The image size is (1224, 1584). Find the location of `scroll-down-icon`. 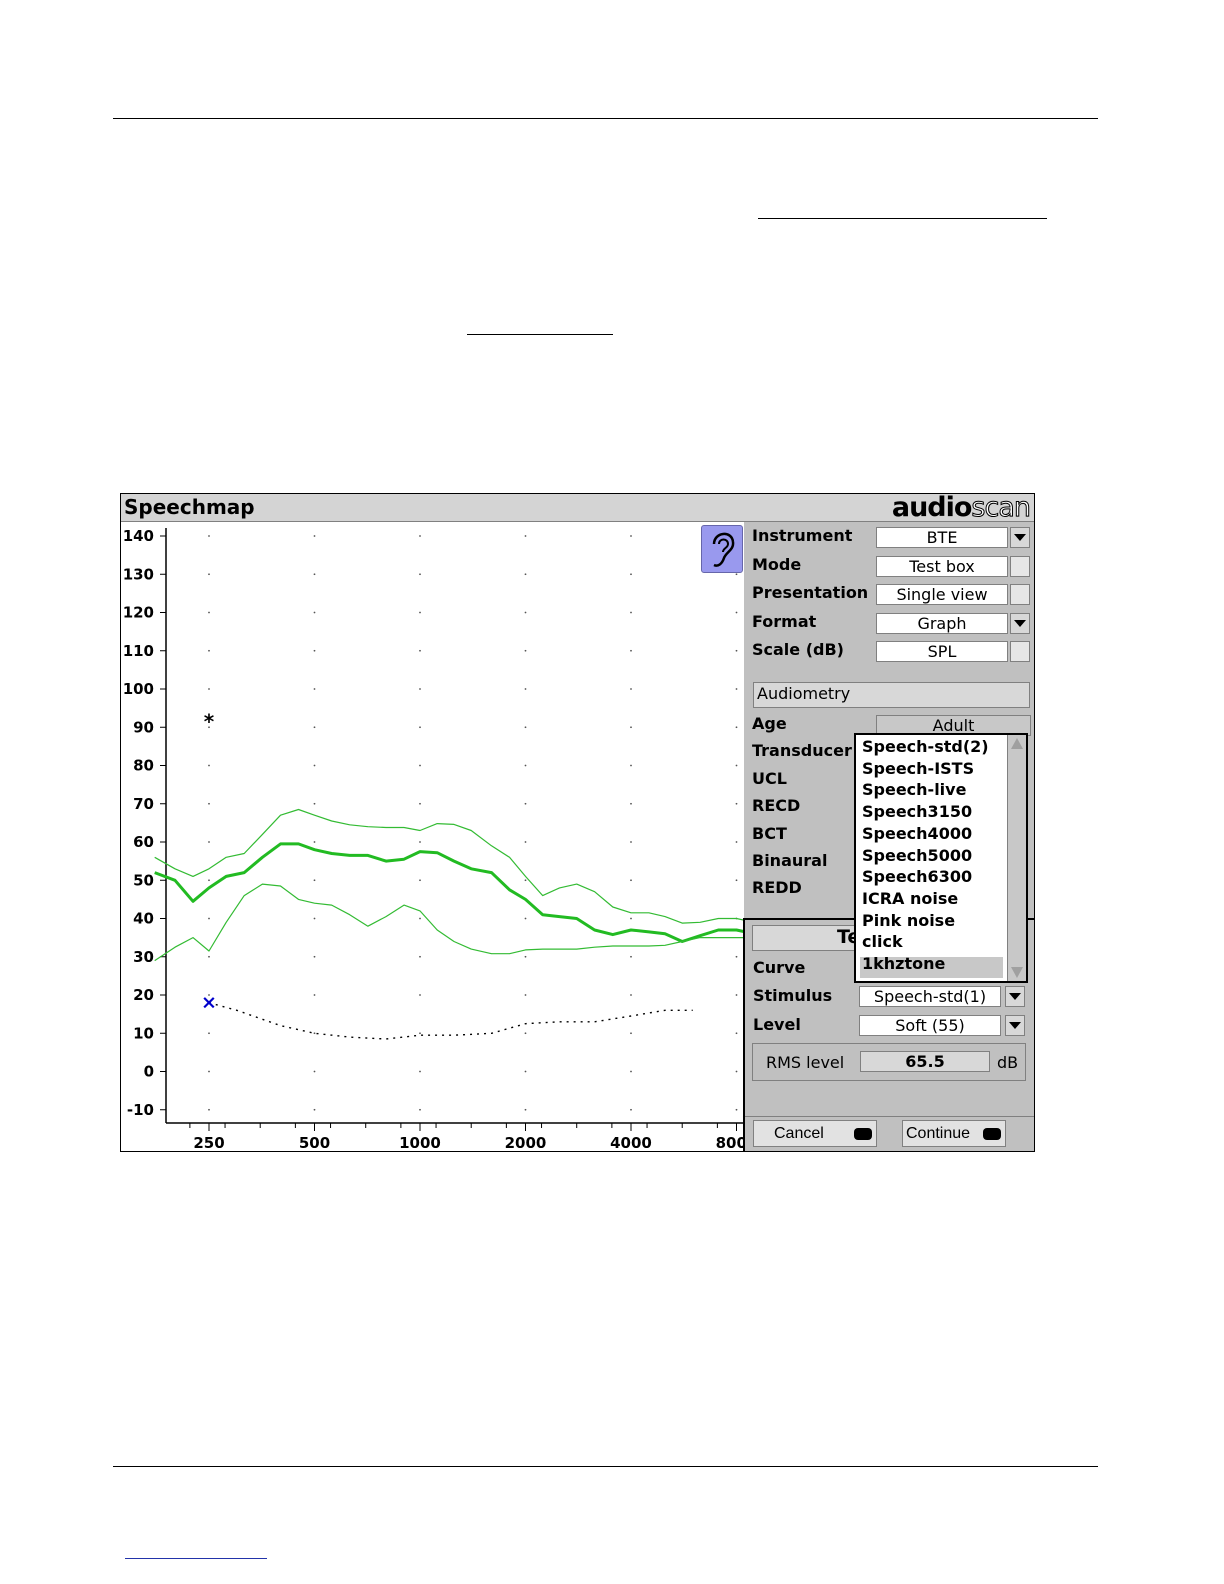

scroll-down-icon is located at coordinates (1017, 972).